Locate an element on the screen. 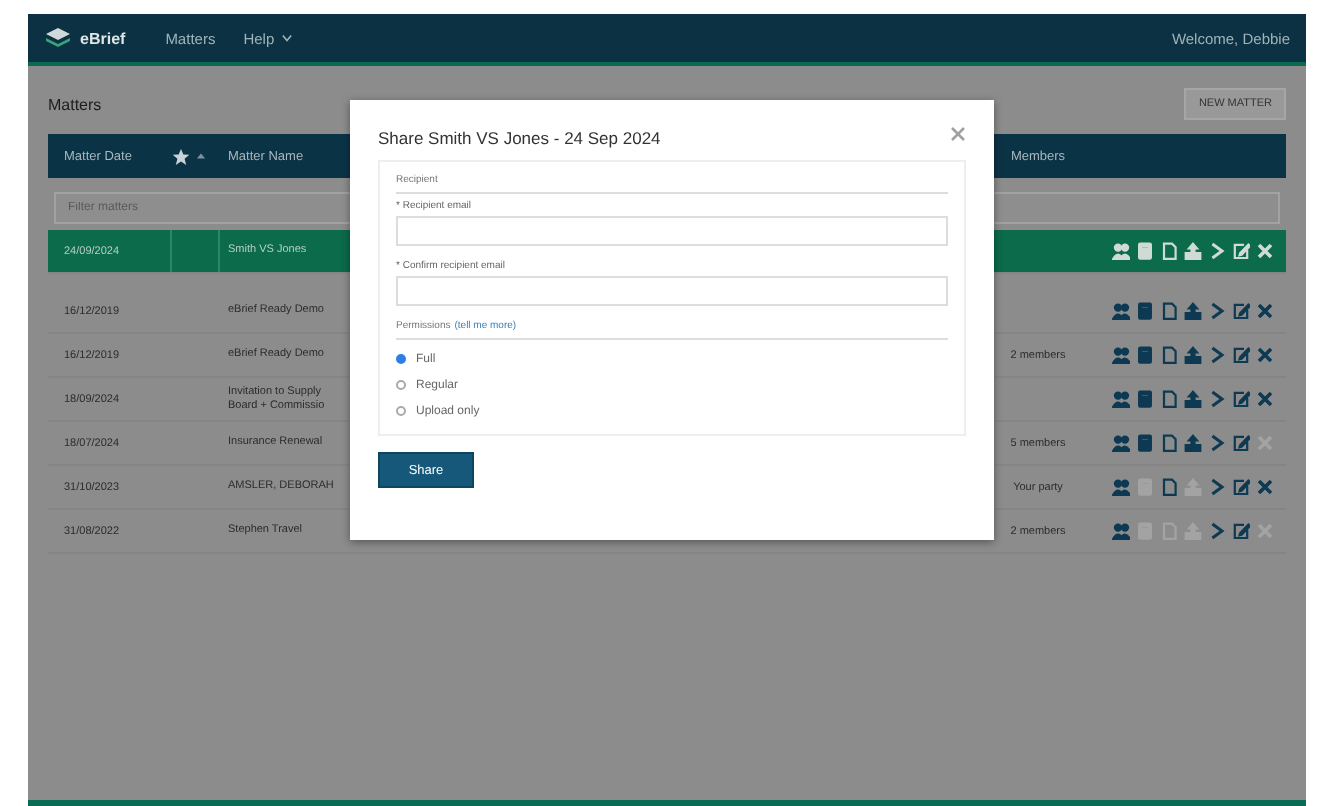 The width and height of the screenshot is (1334, 806). page-title: Matters is located at coordinates (75, 104).